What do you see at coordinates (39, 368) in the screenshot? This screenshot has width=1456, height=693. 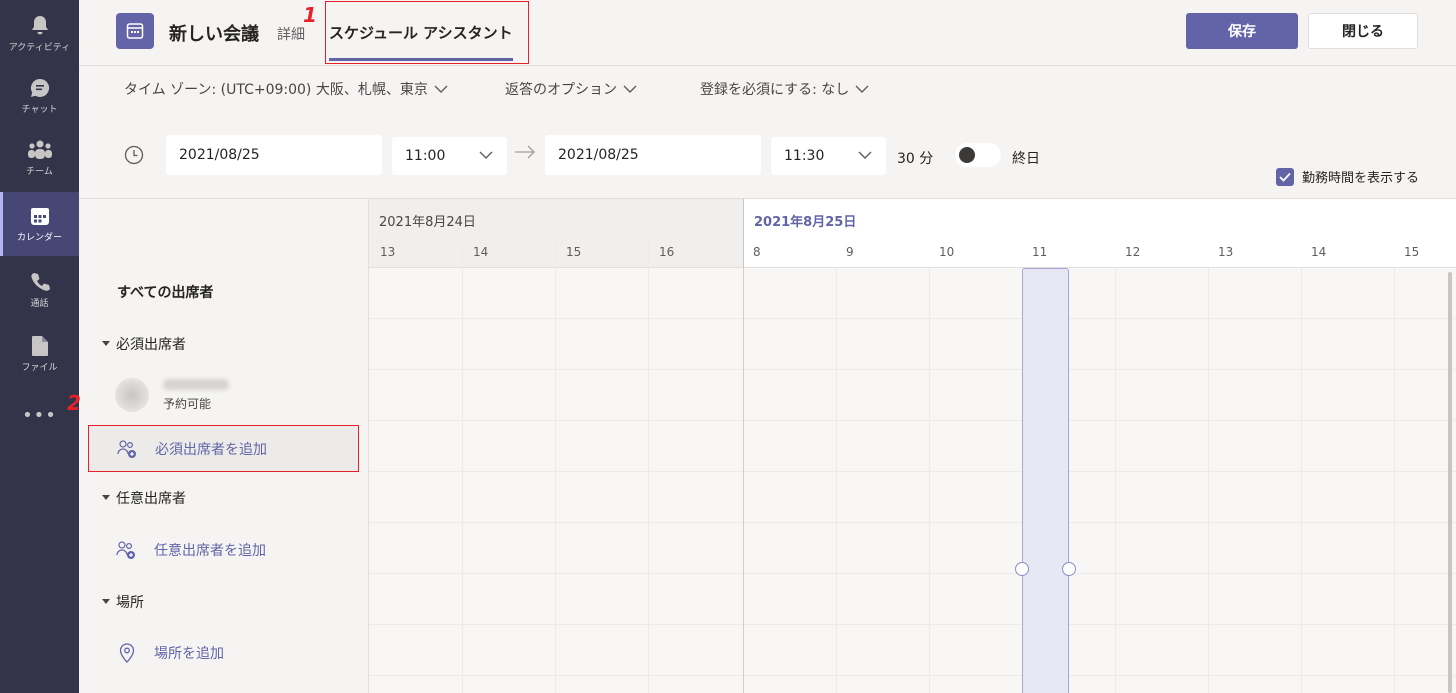 I see `rail-label: ファイル` at bounding box center [39, 368].